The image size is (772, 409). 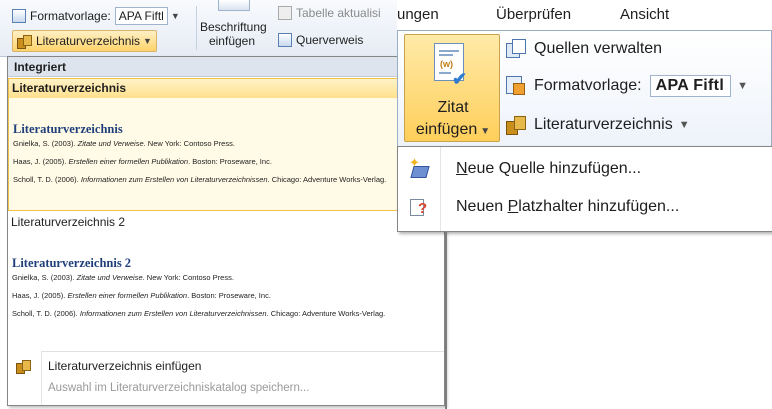 What do you see at coordinates (233, 27) in the screenshot?
I see `beschriftung-line1: Beschriftung` at bounding box center [233, 27].